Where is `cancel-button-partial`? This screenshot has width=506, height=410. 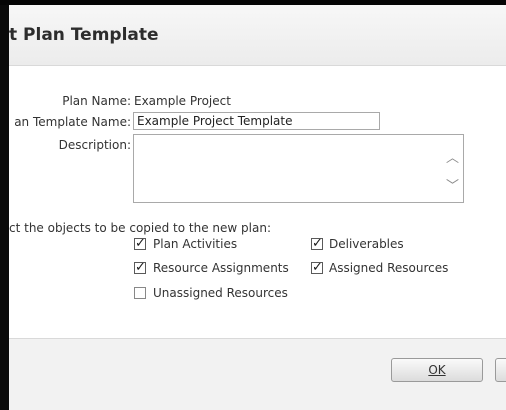 cancel-button-partial is located at coordinates (500, 370).